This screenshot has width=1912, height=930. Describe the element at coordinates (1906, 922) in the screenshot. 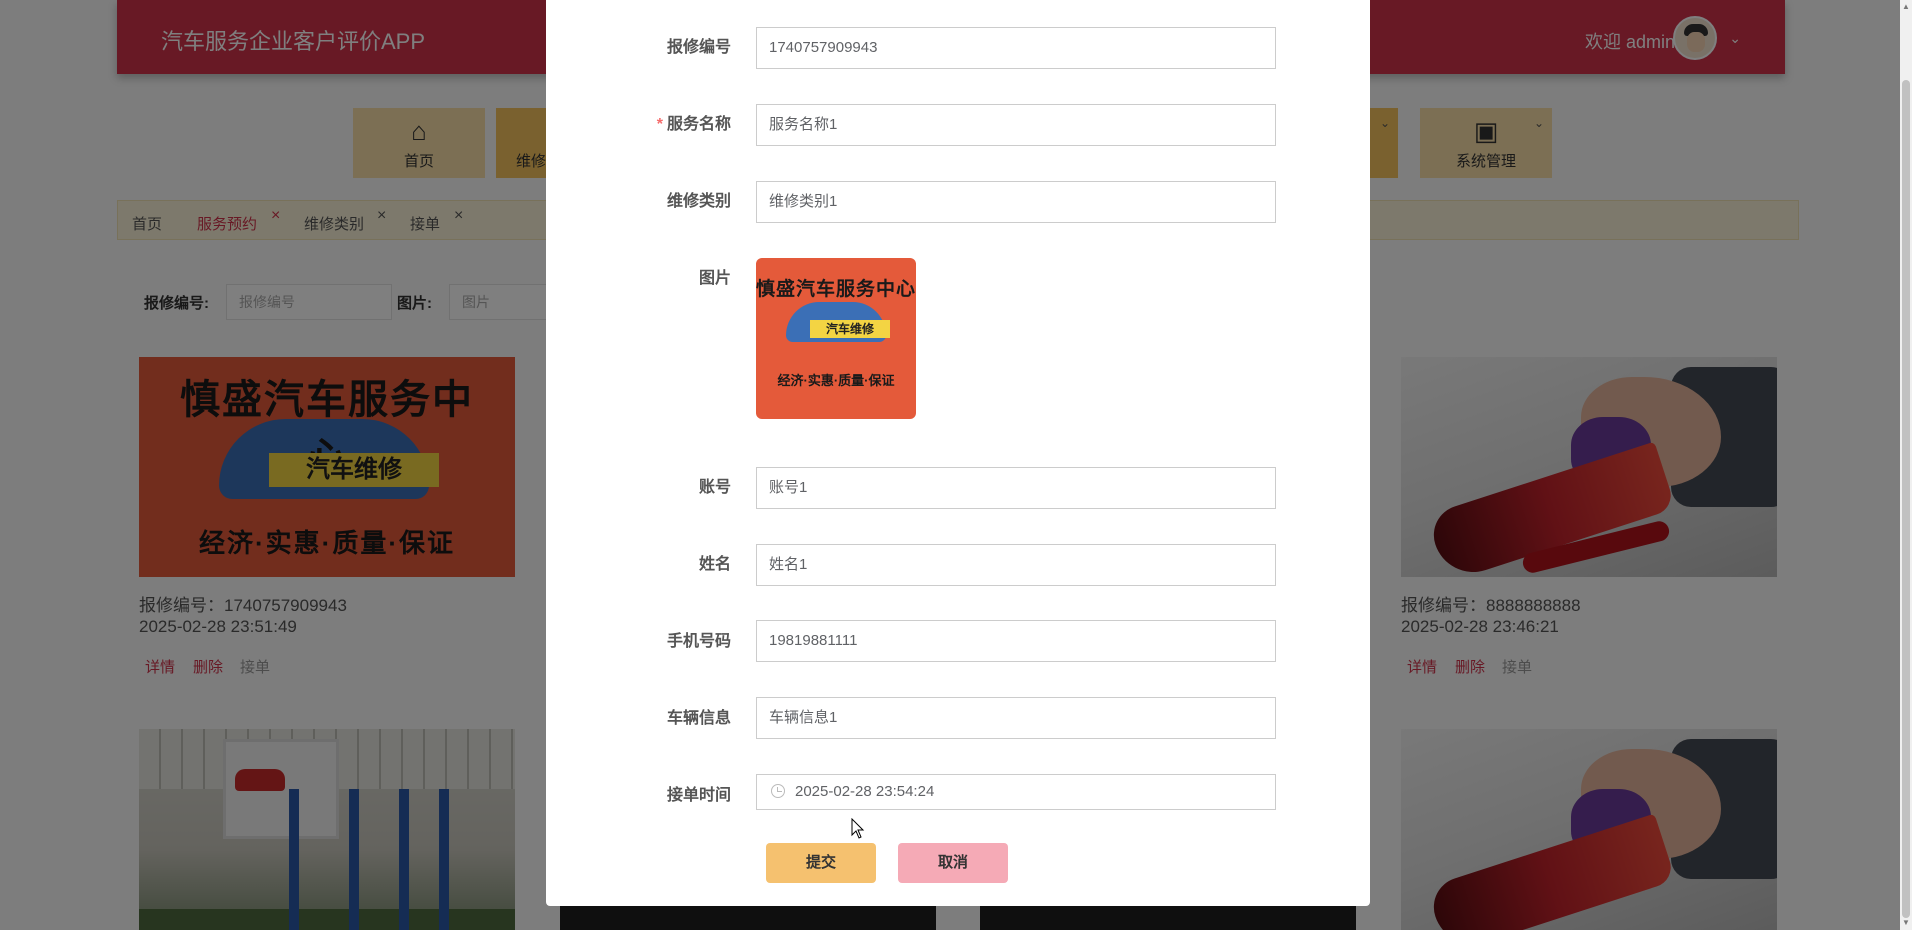

I see `scroll-down-icon: ▼` at that location.